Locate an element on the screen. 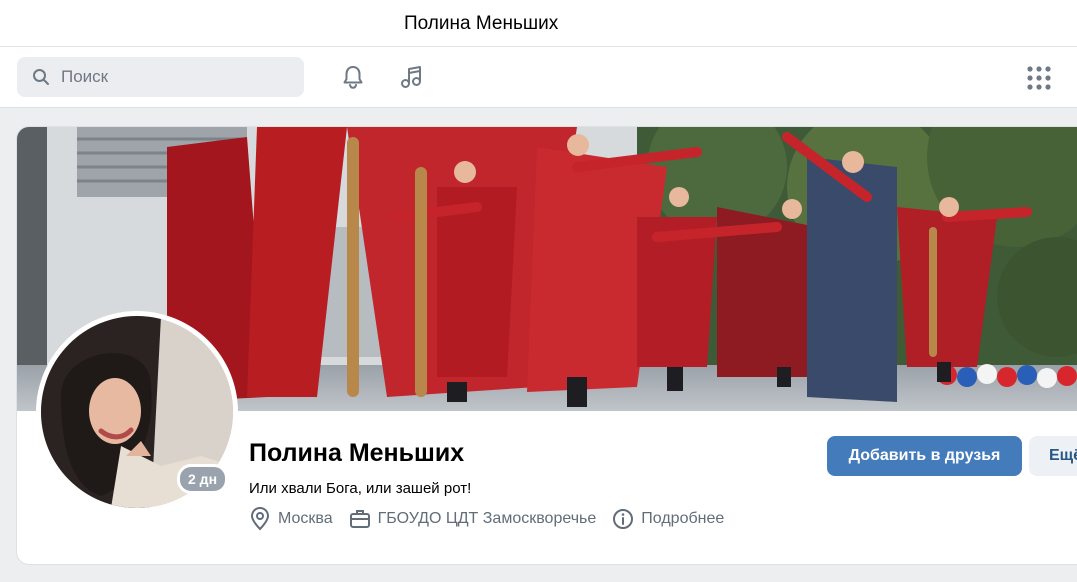 Image resolution: width=1077 pixels, height=582 pixels. apps-grid-icon is located at coordinates (1039, 78).